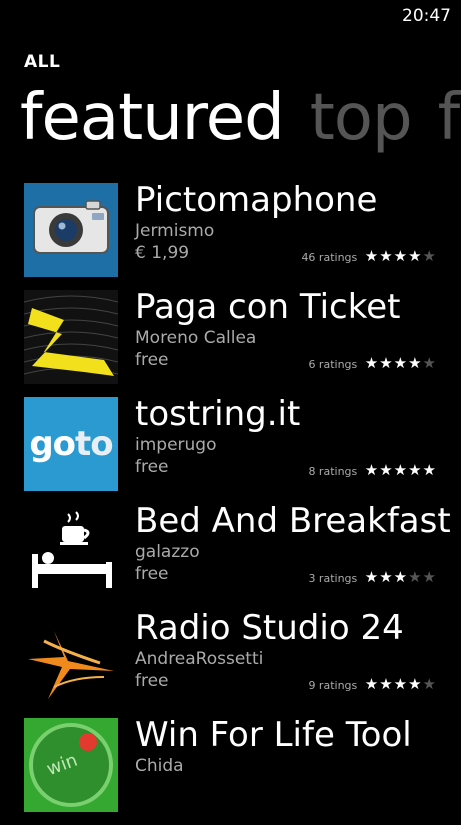 The width and height of the screenshot is (461, 825). I want to click on goto-logo-icon: goto, so click(71, 444).